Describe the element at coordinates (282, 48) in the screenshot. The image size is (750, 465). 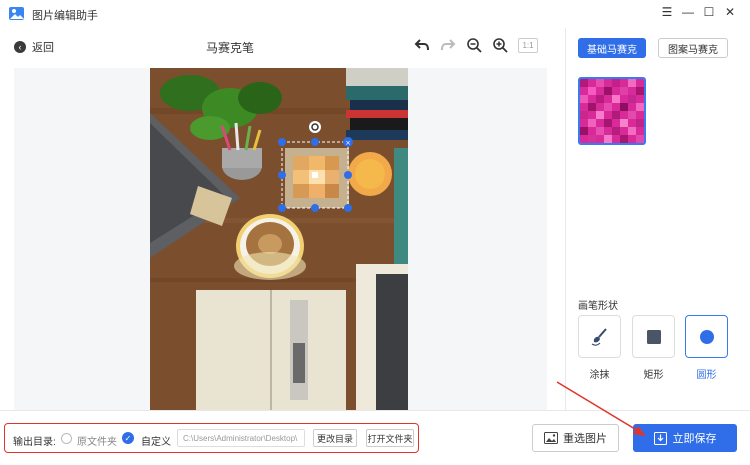
I see `editor-toolbar: ‹ 返回 马赛克笔 1:1` at that location.